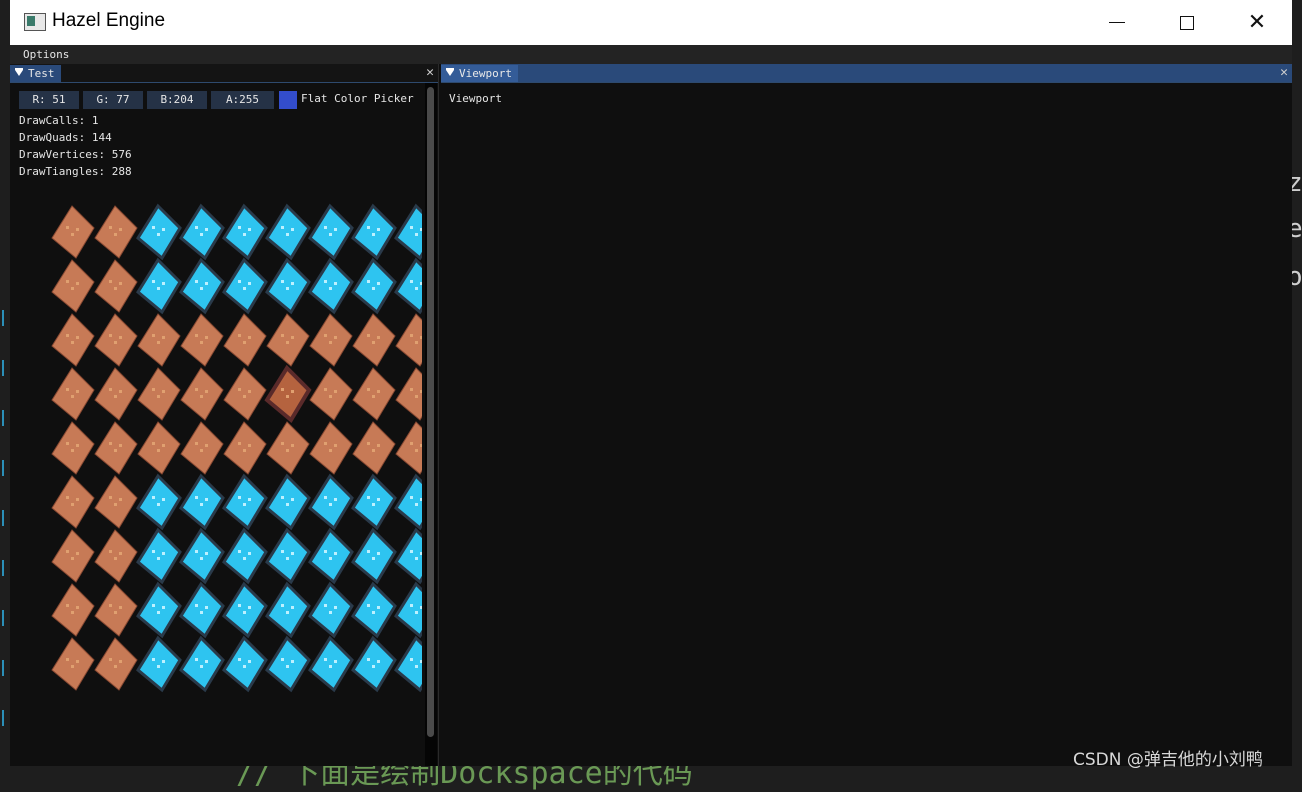 The width and height of the screenshot is (1302, 792). What do you see at coordinates (430, 412) in the screenshot?
I see `scrollbar-thumb` at bounding box center [430, 412].